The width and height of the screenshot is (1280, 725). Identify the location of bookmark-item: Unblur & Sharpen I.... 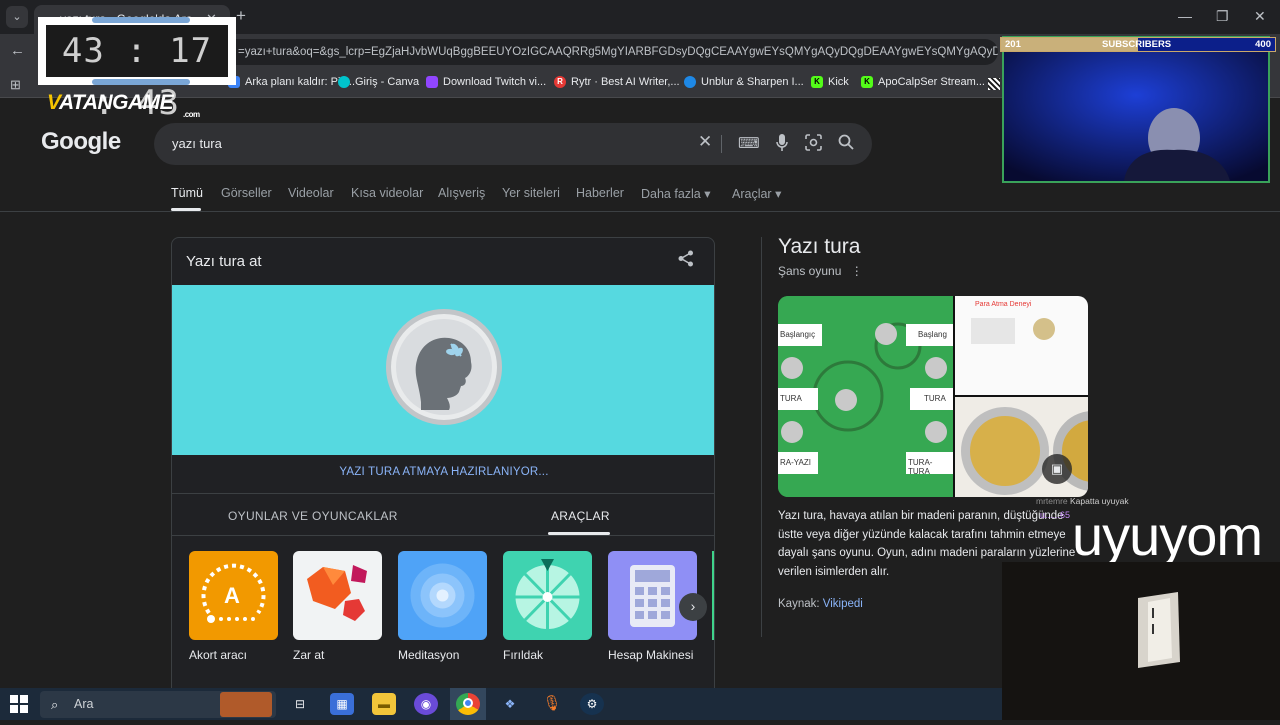
(744, 82).